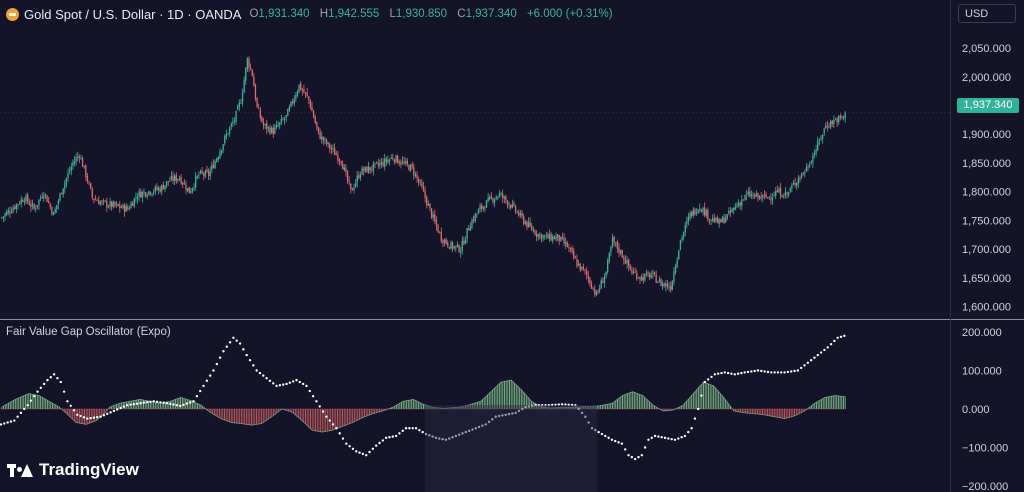  What do you see at coordinates (73, 470) in the screenshot?
I see `tradingview-logo: TradingView` at bounding box center [73, 470].